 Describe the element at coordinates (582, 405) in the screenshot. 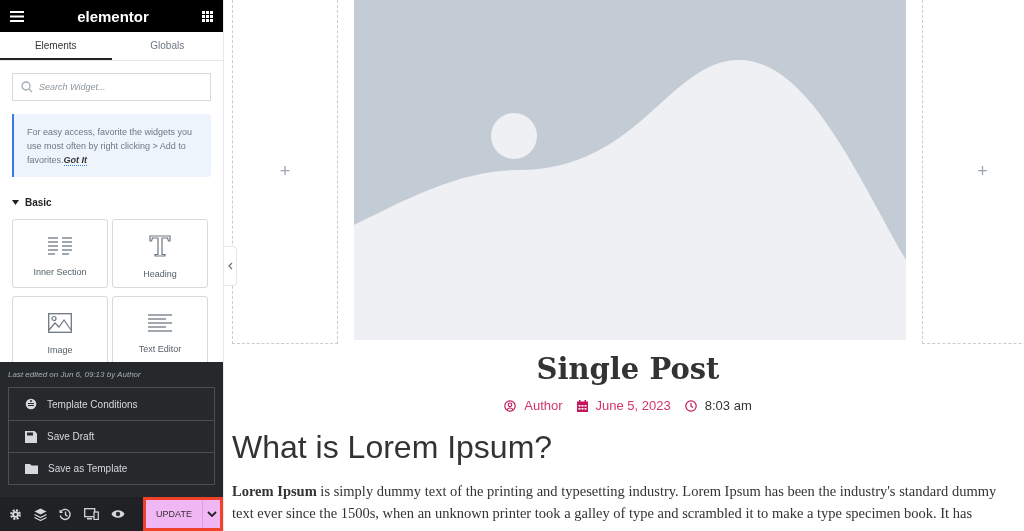

I see `calendar-icon` at that location.